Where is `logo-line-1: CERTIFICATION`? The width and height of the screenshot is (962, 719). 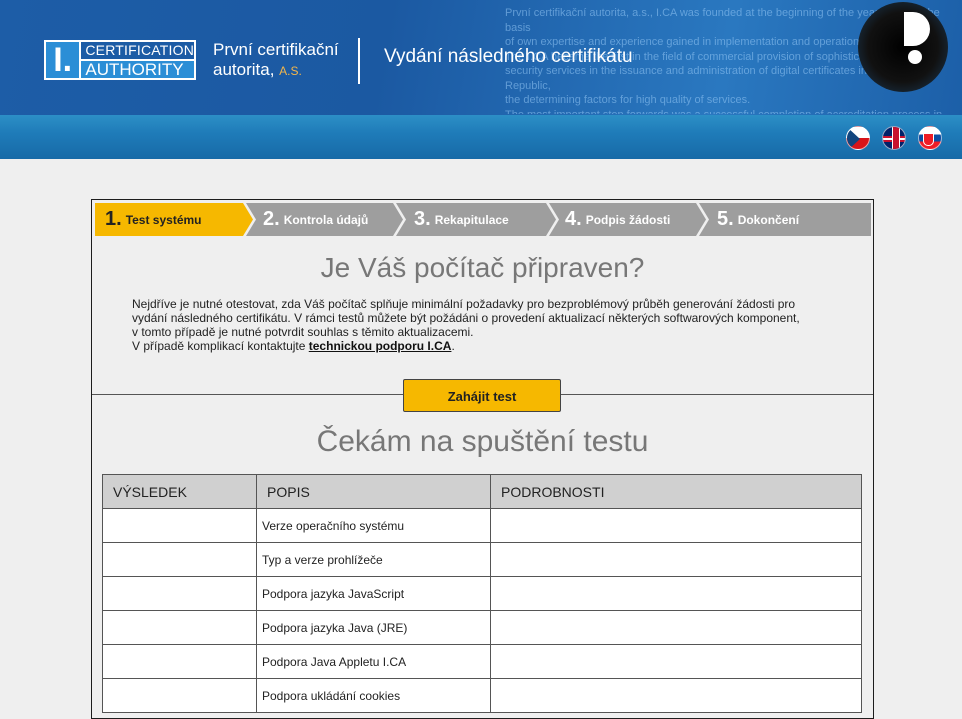
logo-line-1: CERTIFICATION is located at coordinates (137, 51).